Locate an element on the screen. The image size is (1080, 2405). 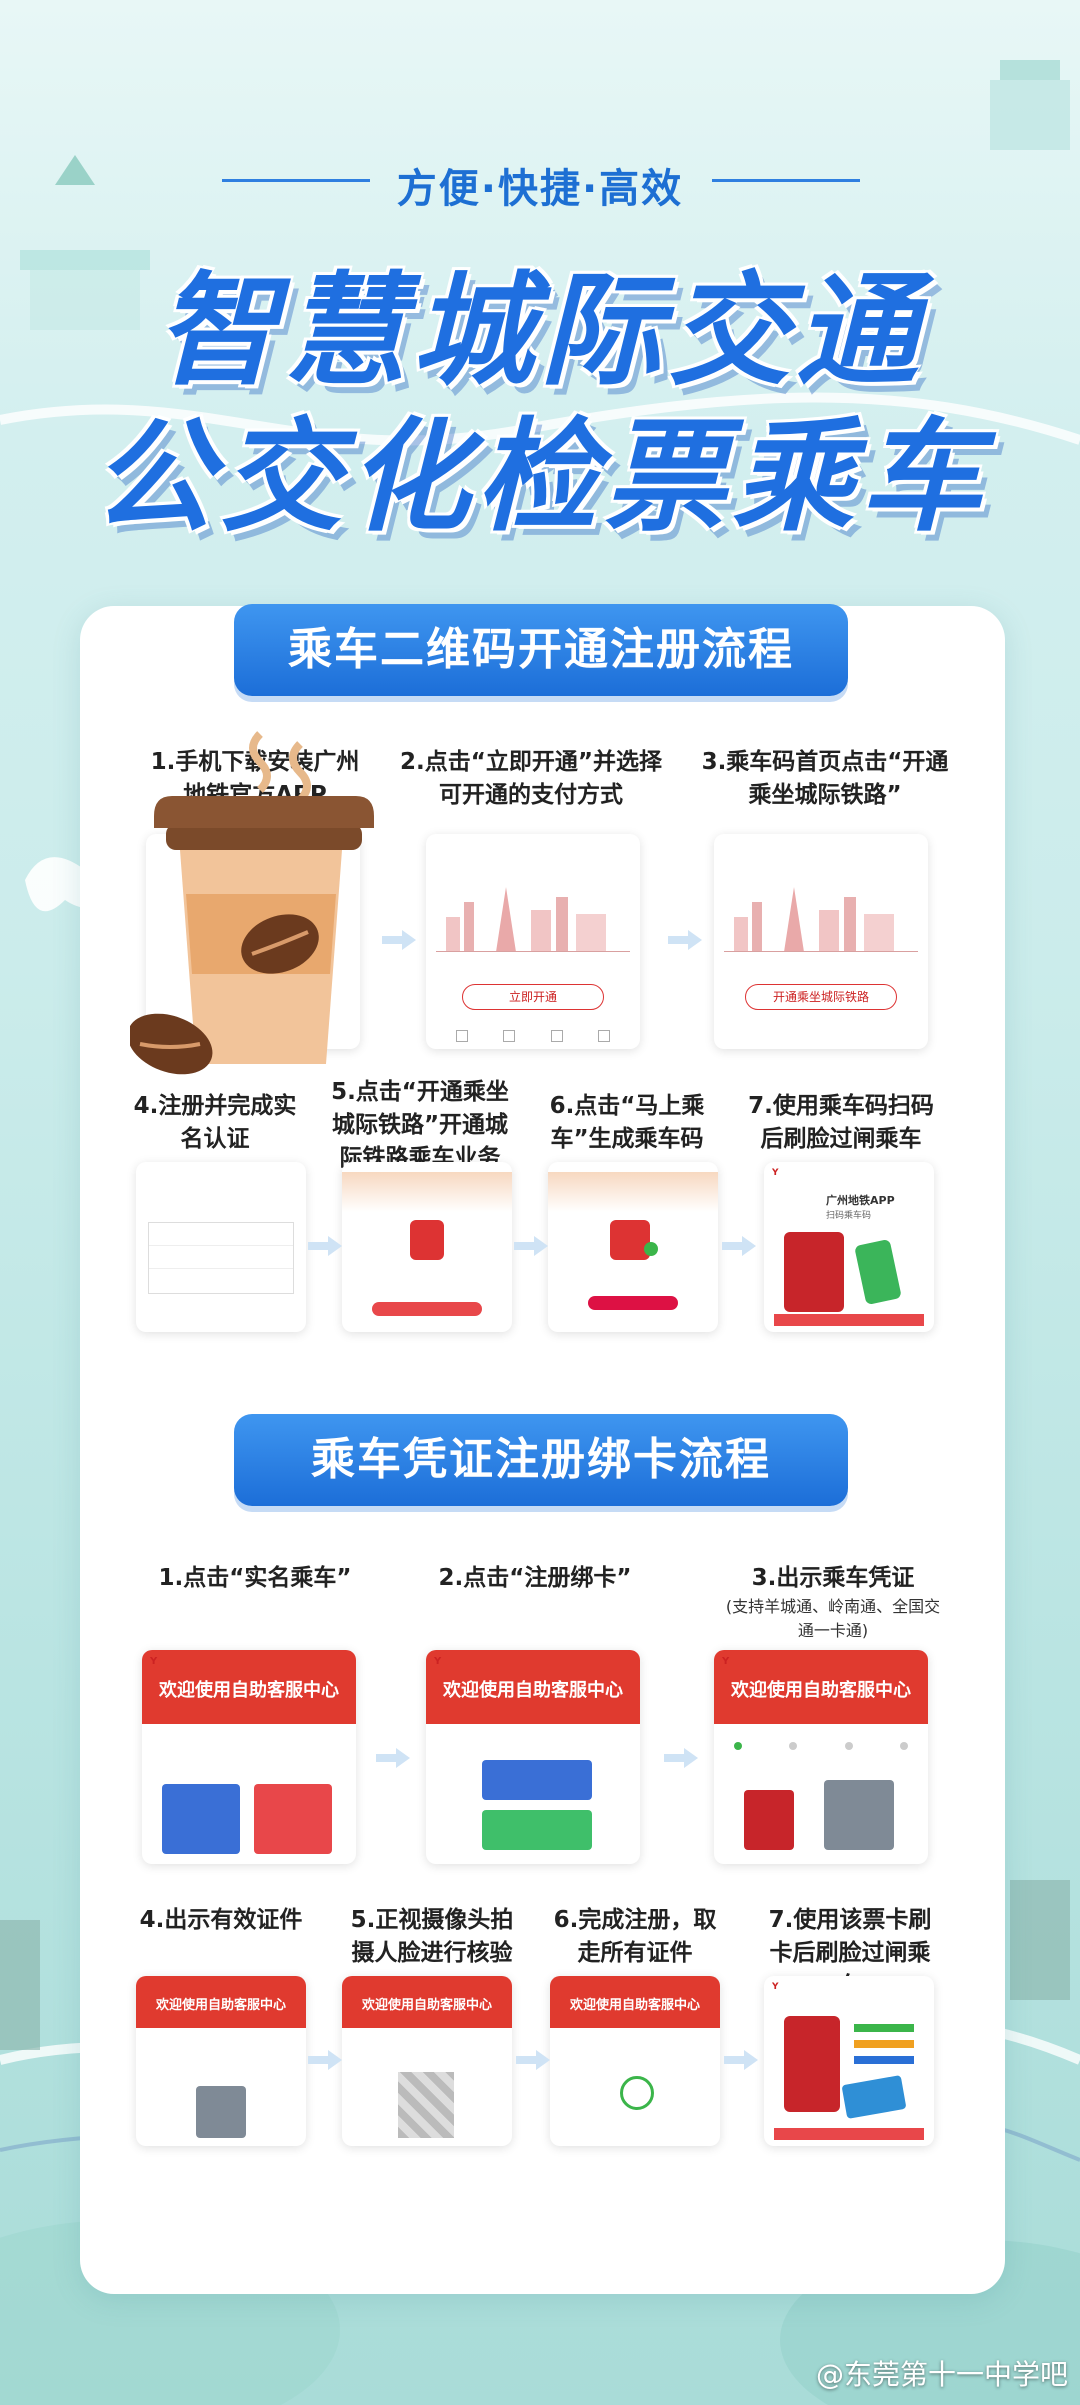
s2-step5-card: 欢迎使用自助客服中心 is located at coordinates (427, 2061).